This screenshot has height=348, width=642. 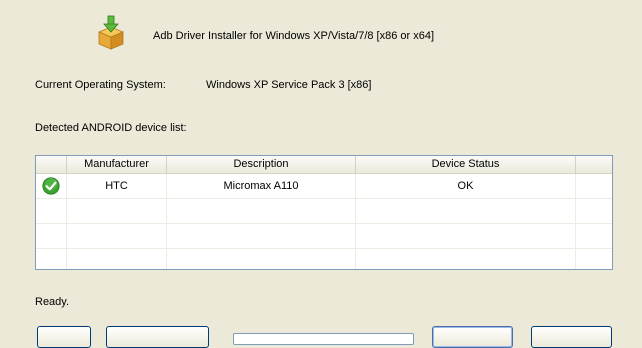 What do you see at coordinates (261, 186) in the screenshot?
I see `description-cell: Micromax A110` at bounding box center [261, 186].